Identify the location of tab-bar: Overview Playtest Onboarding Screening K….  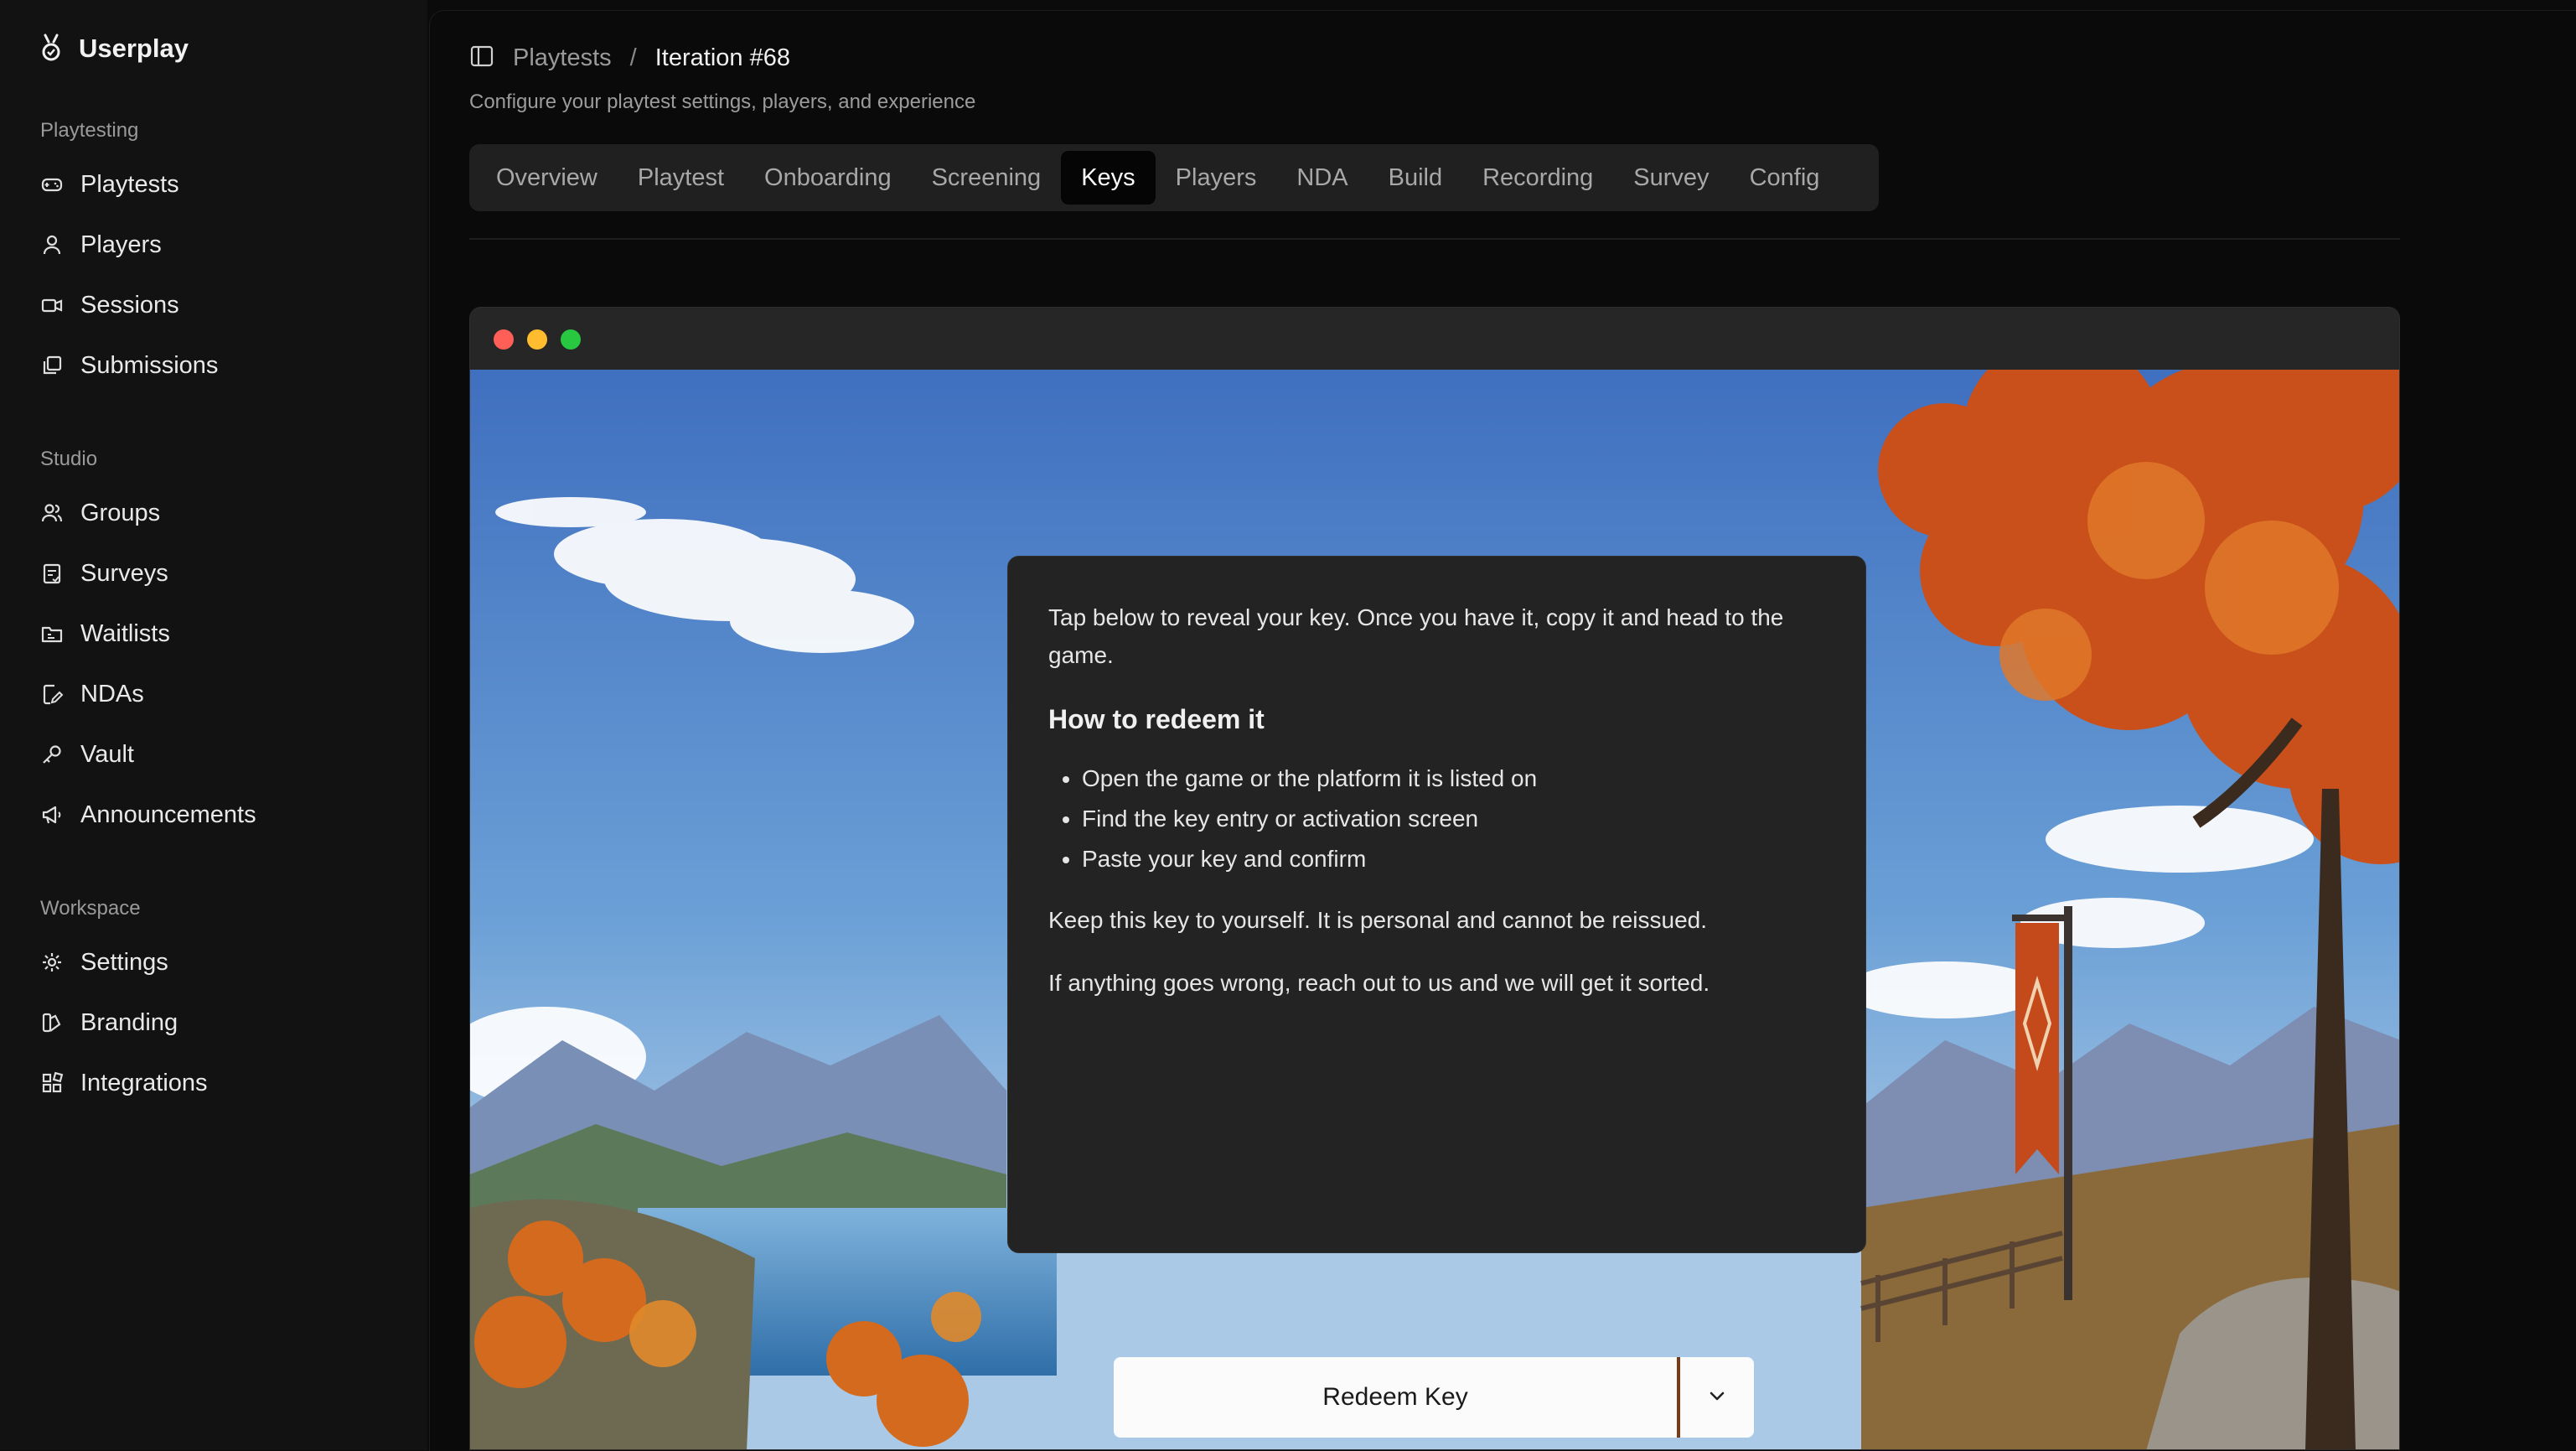
(1174, 177).